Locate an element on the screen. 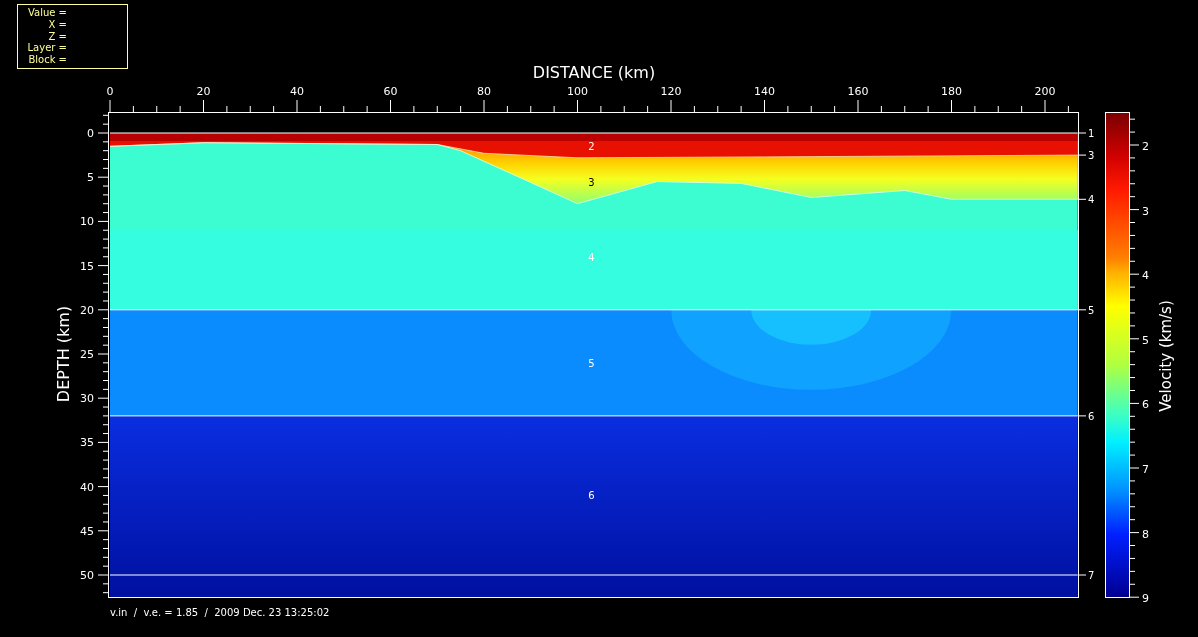 The height and width of the screenshot is (637, 1198). axis-tick-label: 15 is located at coordinates (87, 266).